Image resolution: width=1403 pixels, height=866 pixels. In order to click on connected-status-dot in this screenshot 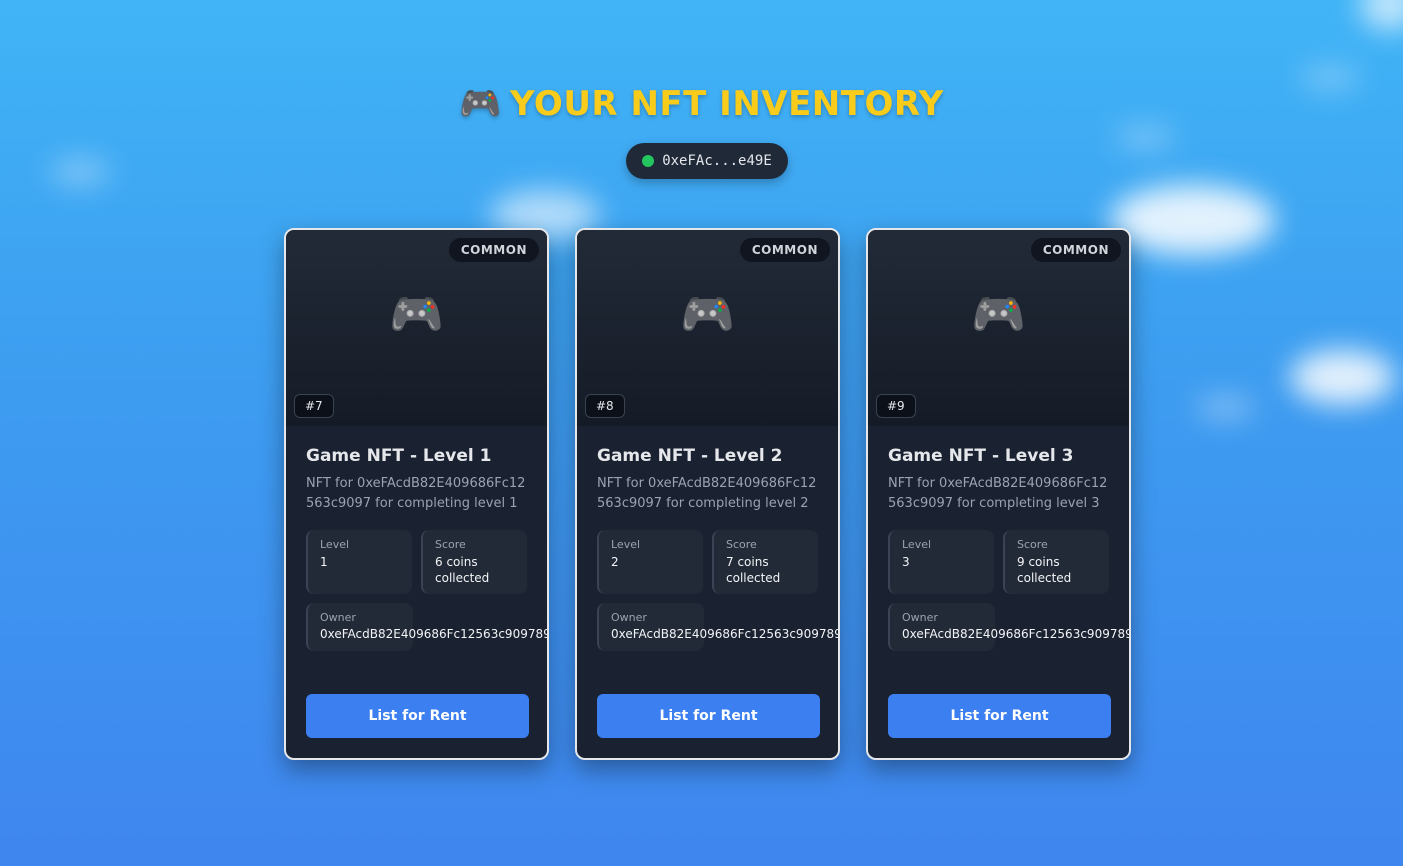, I will do `click(648, 161)`.